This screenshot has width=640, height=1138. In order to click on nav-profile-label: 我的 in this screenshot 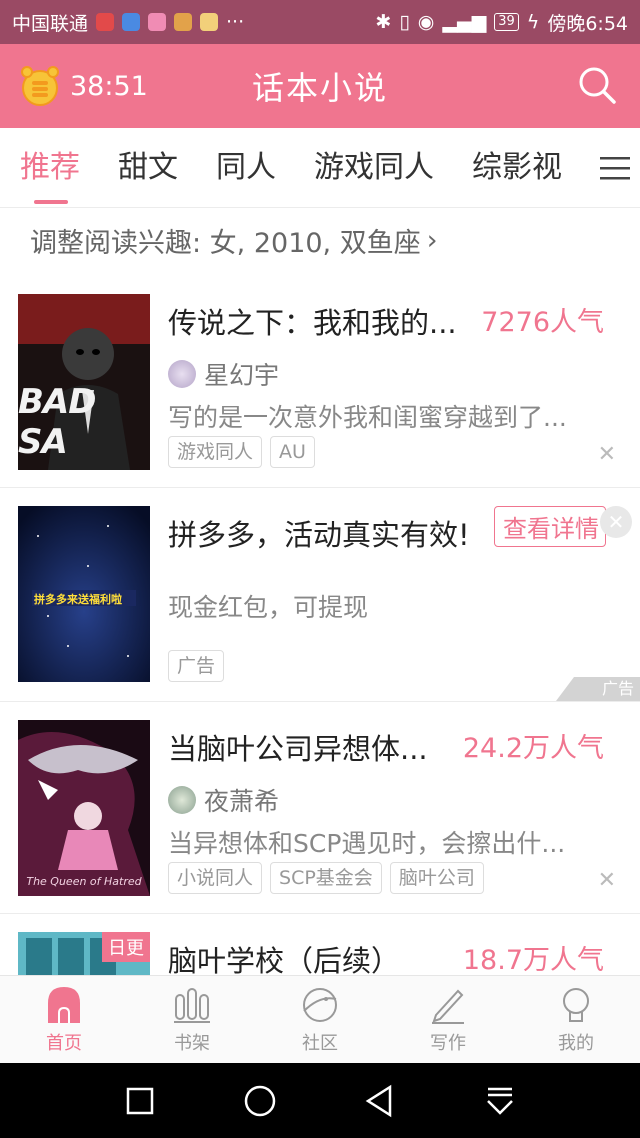, I will do `click(576, 1043)`.